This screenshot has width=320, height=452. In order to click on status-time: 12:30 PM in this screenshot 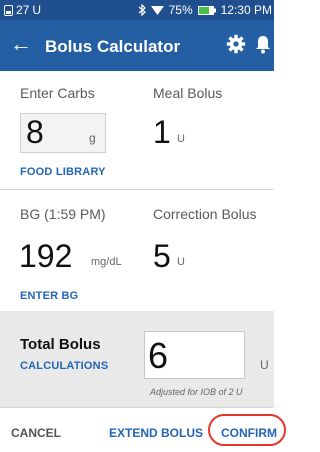, I will do `click(246, 10)`.